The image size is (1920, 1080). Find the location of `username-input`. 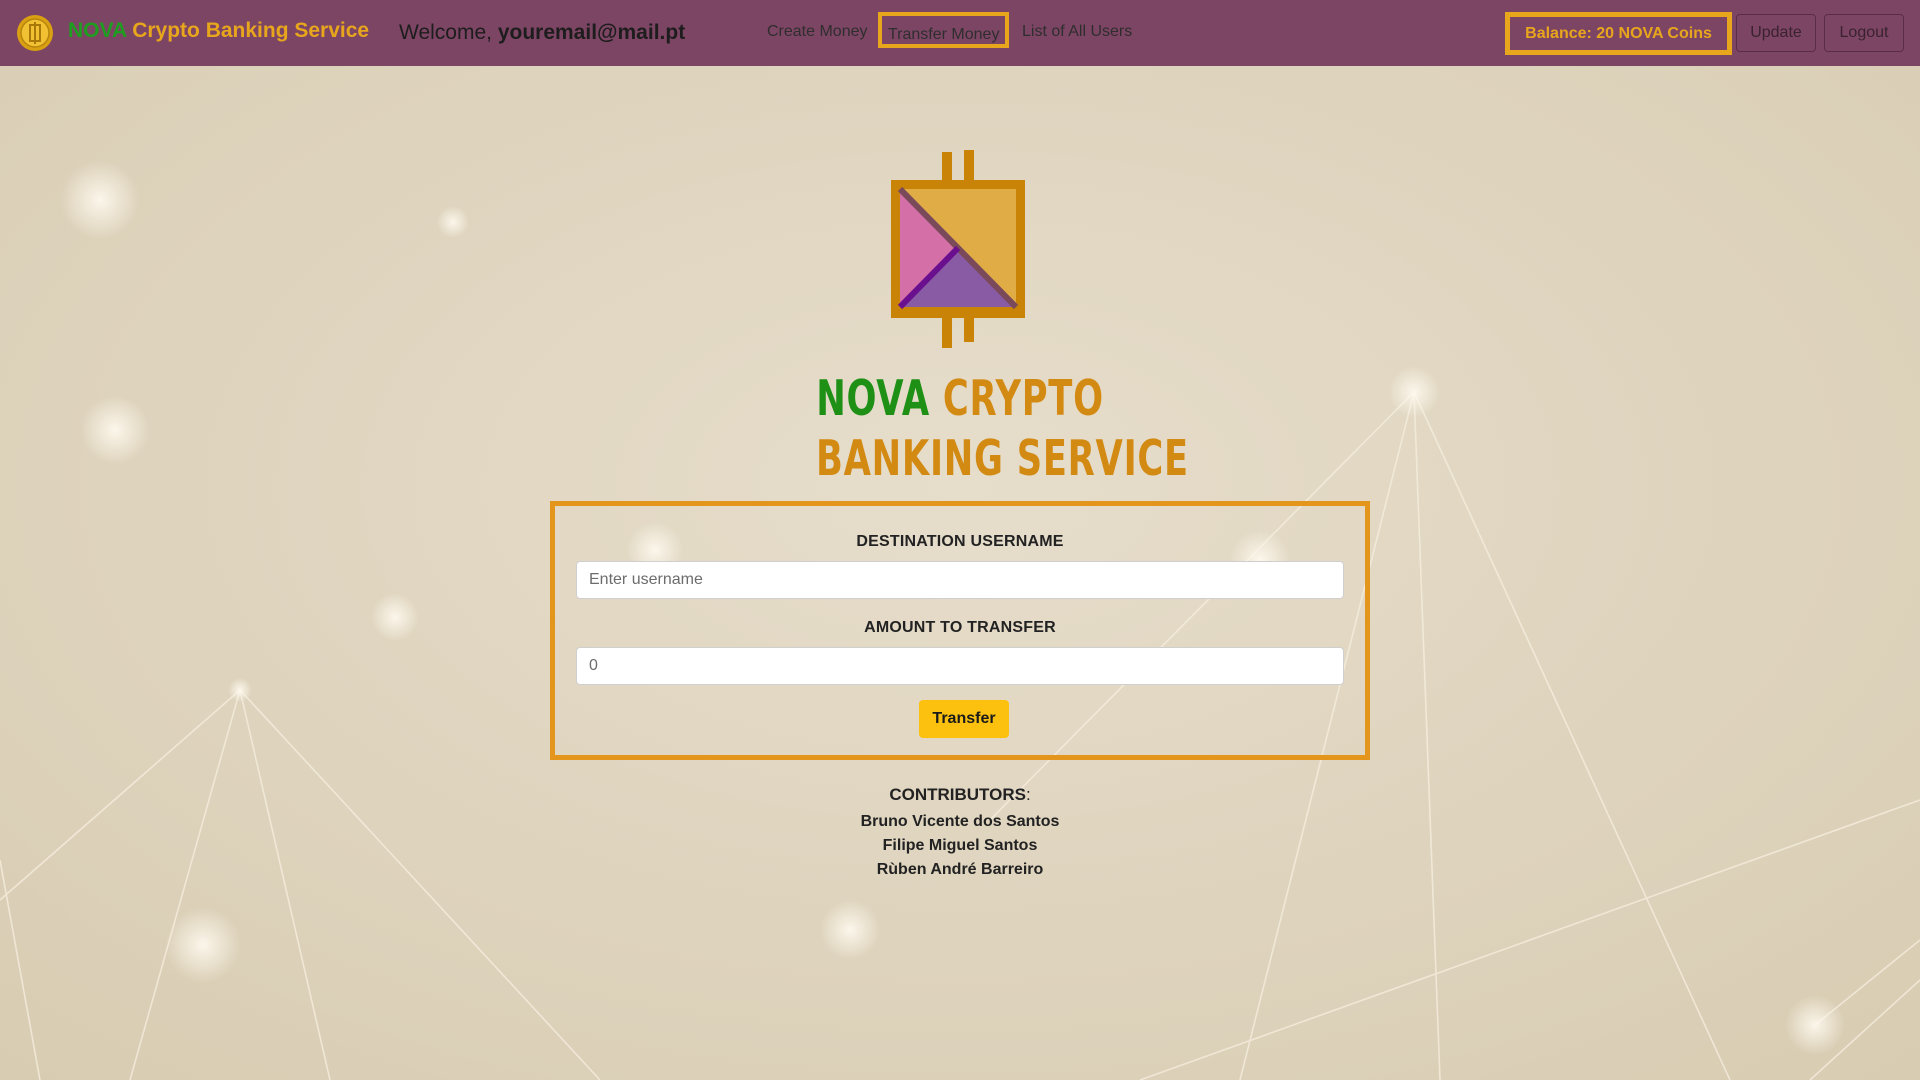

username-input is located at coordinates (960, 580).